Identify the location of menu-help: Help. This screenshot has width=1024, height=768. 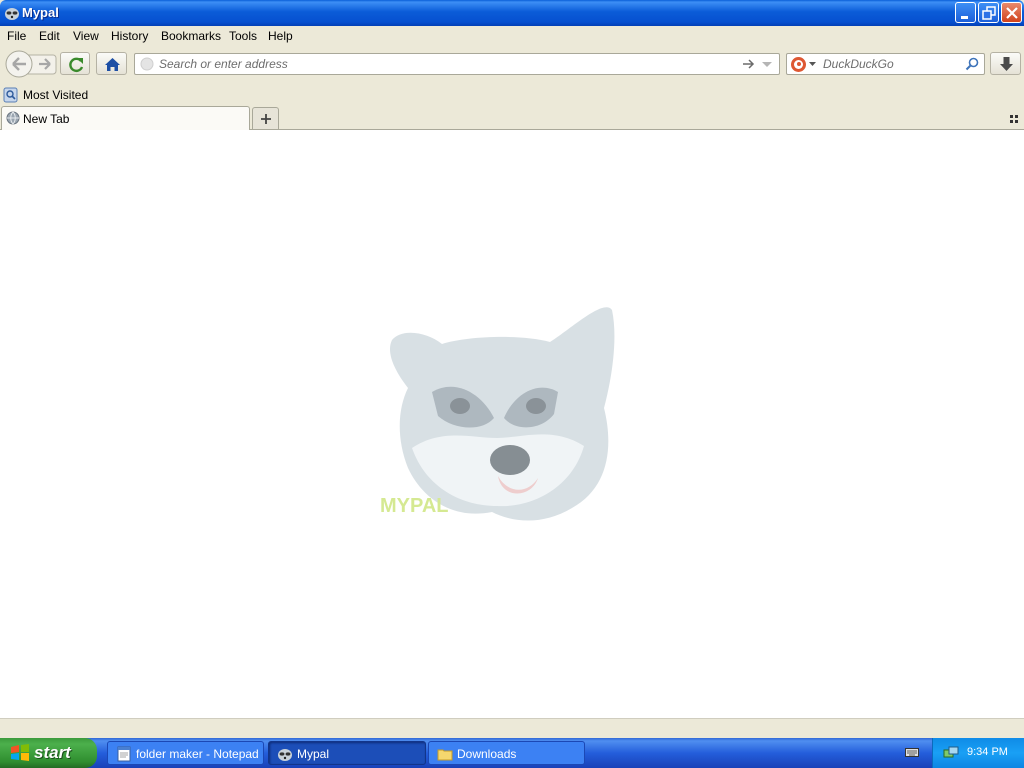
(280, 36).